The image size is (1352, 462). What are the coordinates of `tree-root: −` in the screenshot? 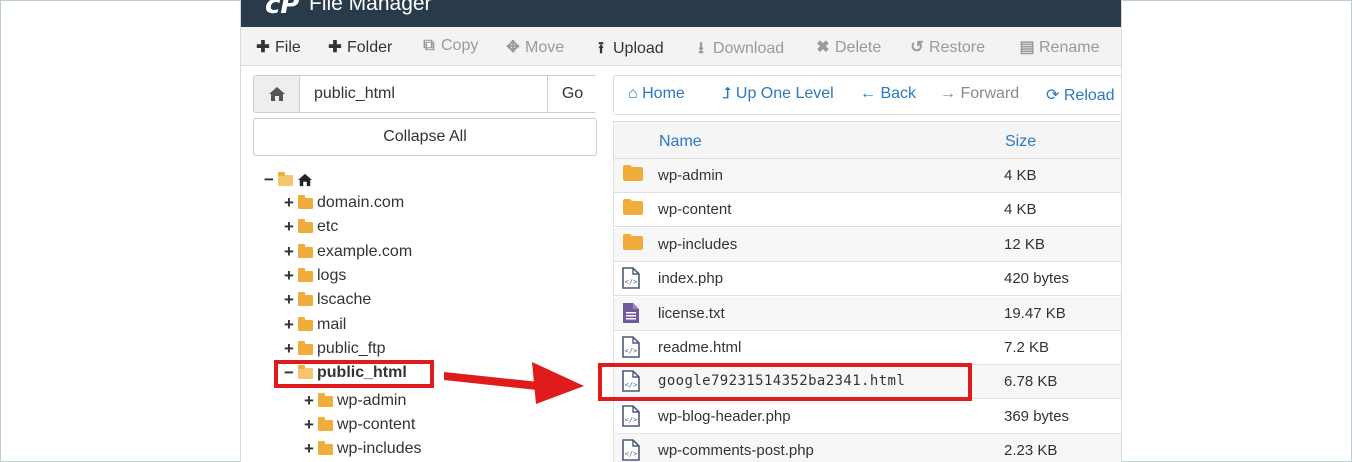 It's located at (288, 180).